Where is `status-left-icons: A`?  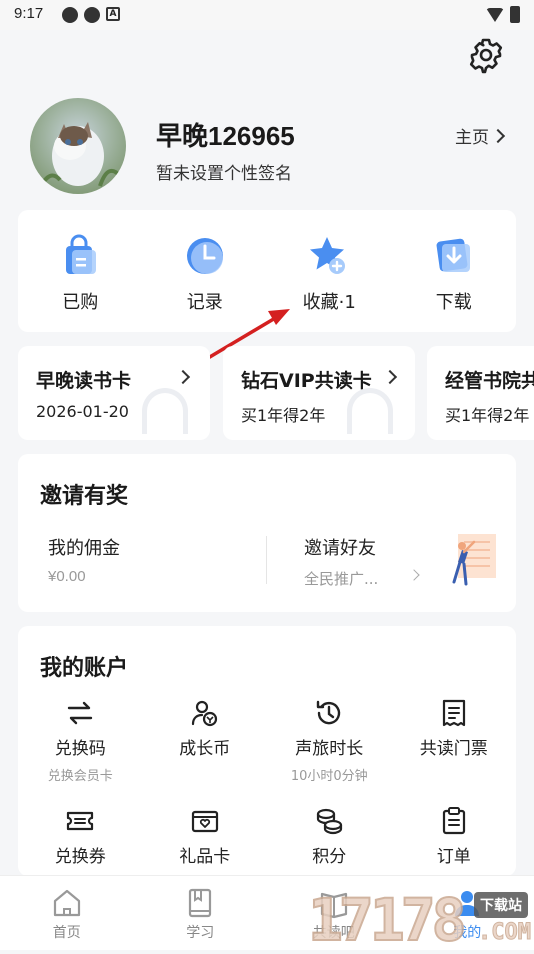
status-left-icons: A is located at coordinates (91, 15).